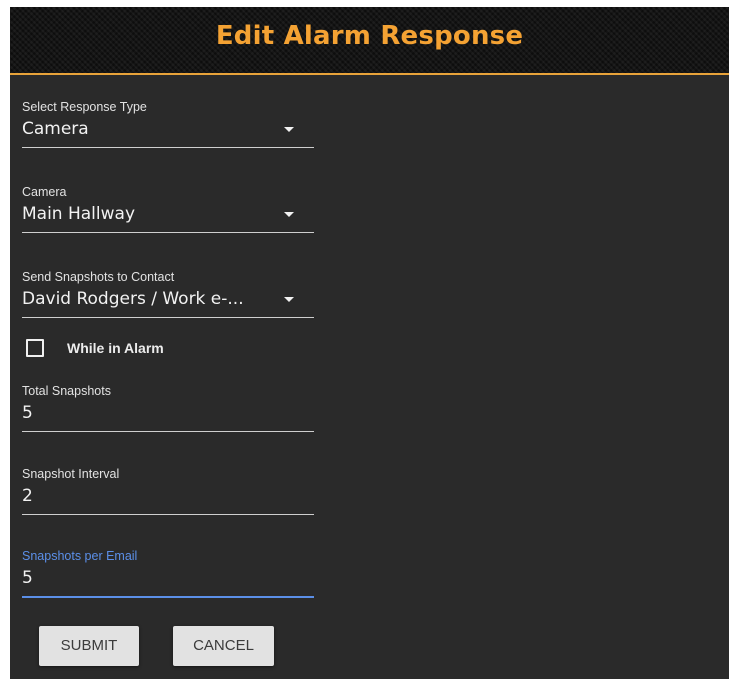 This screenshot has height=679, width=729. What do you see at coordinates (35, 348) in the screenshot?
I see `while-in-alarm-checkbox` at bounding box center [35, 348].